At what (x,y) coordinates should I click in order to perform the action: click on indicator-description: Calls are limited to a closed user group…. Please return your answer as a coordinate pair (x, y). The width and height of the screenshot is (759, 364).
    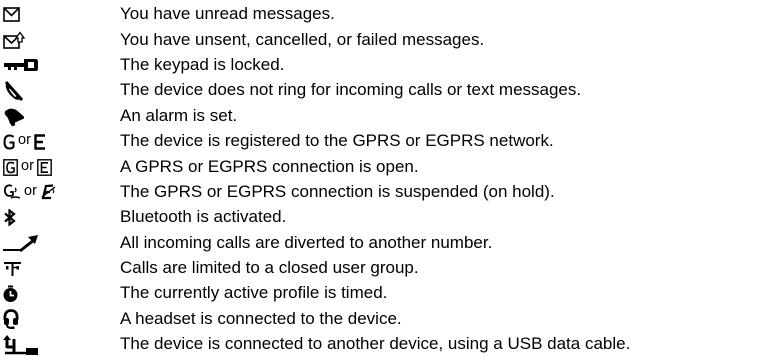
    Looking at the image, I should click on (269, 268).